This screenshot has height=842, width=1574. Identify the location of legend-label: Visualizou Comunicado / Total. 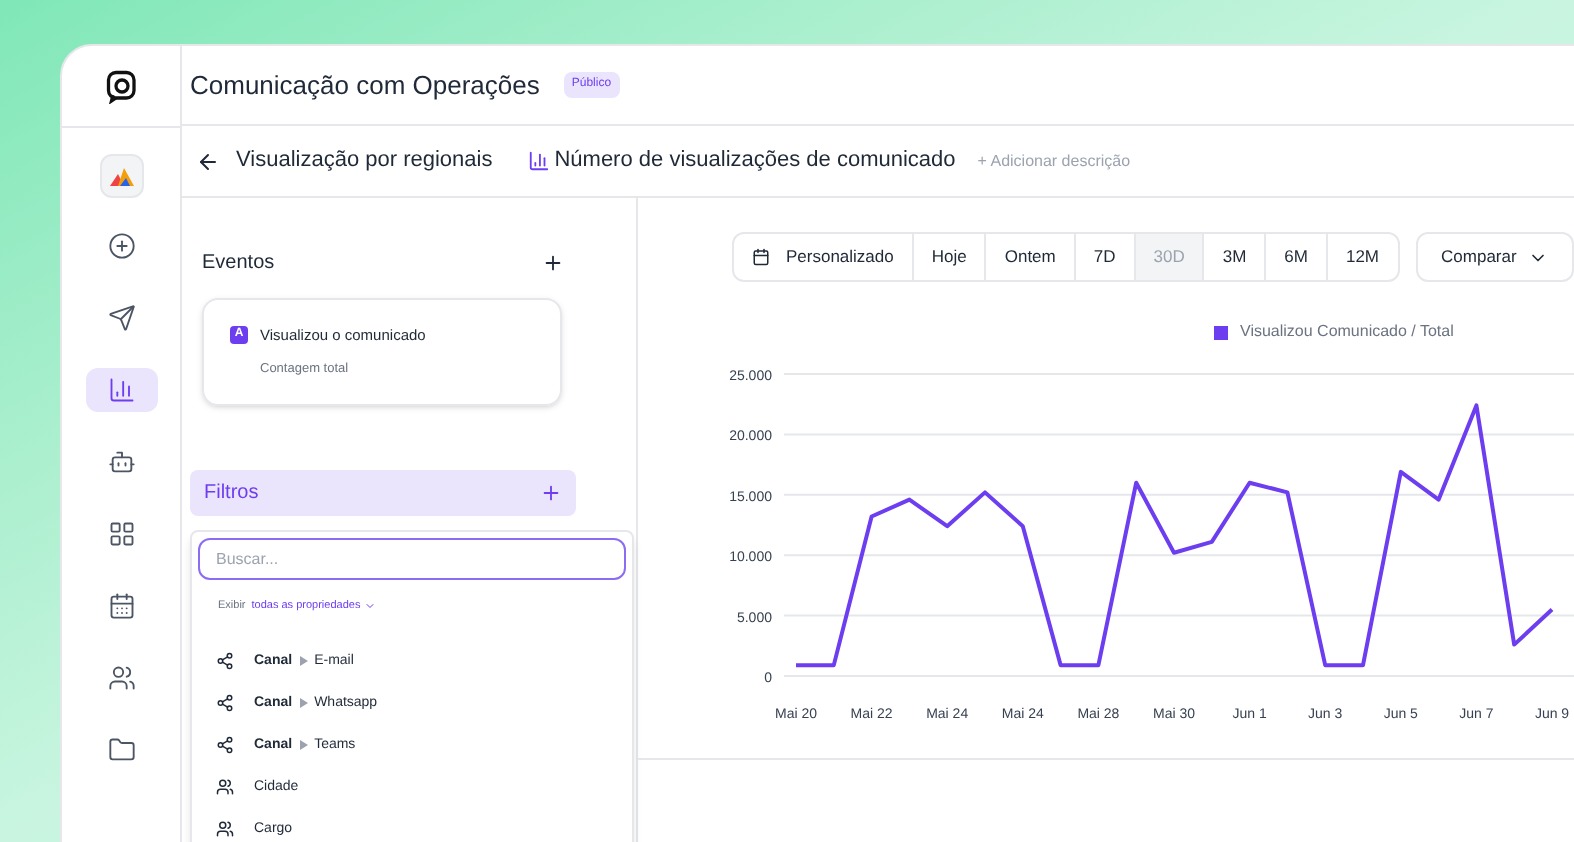
(1347, 332).